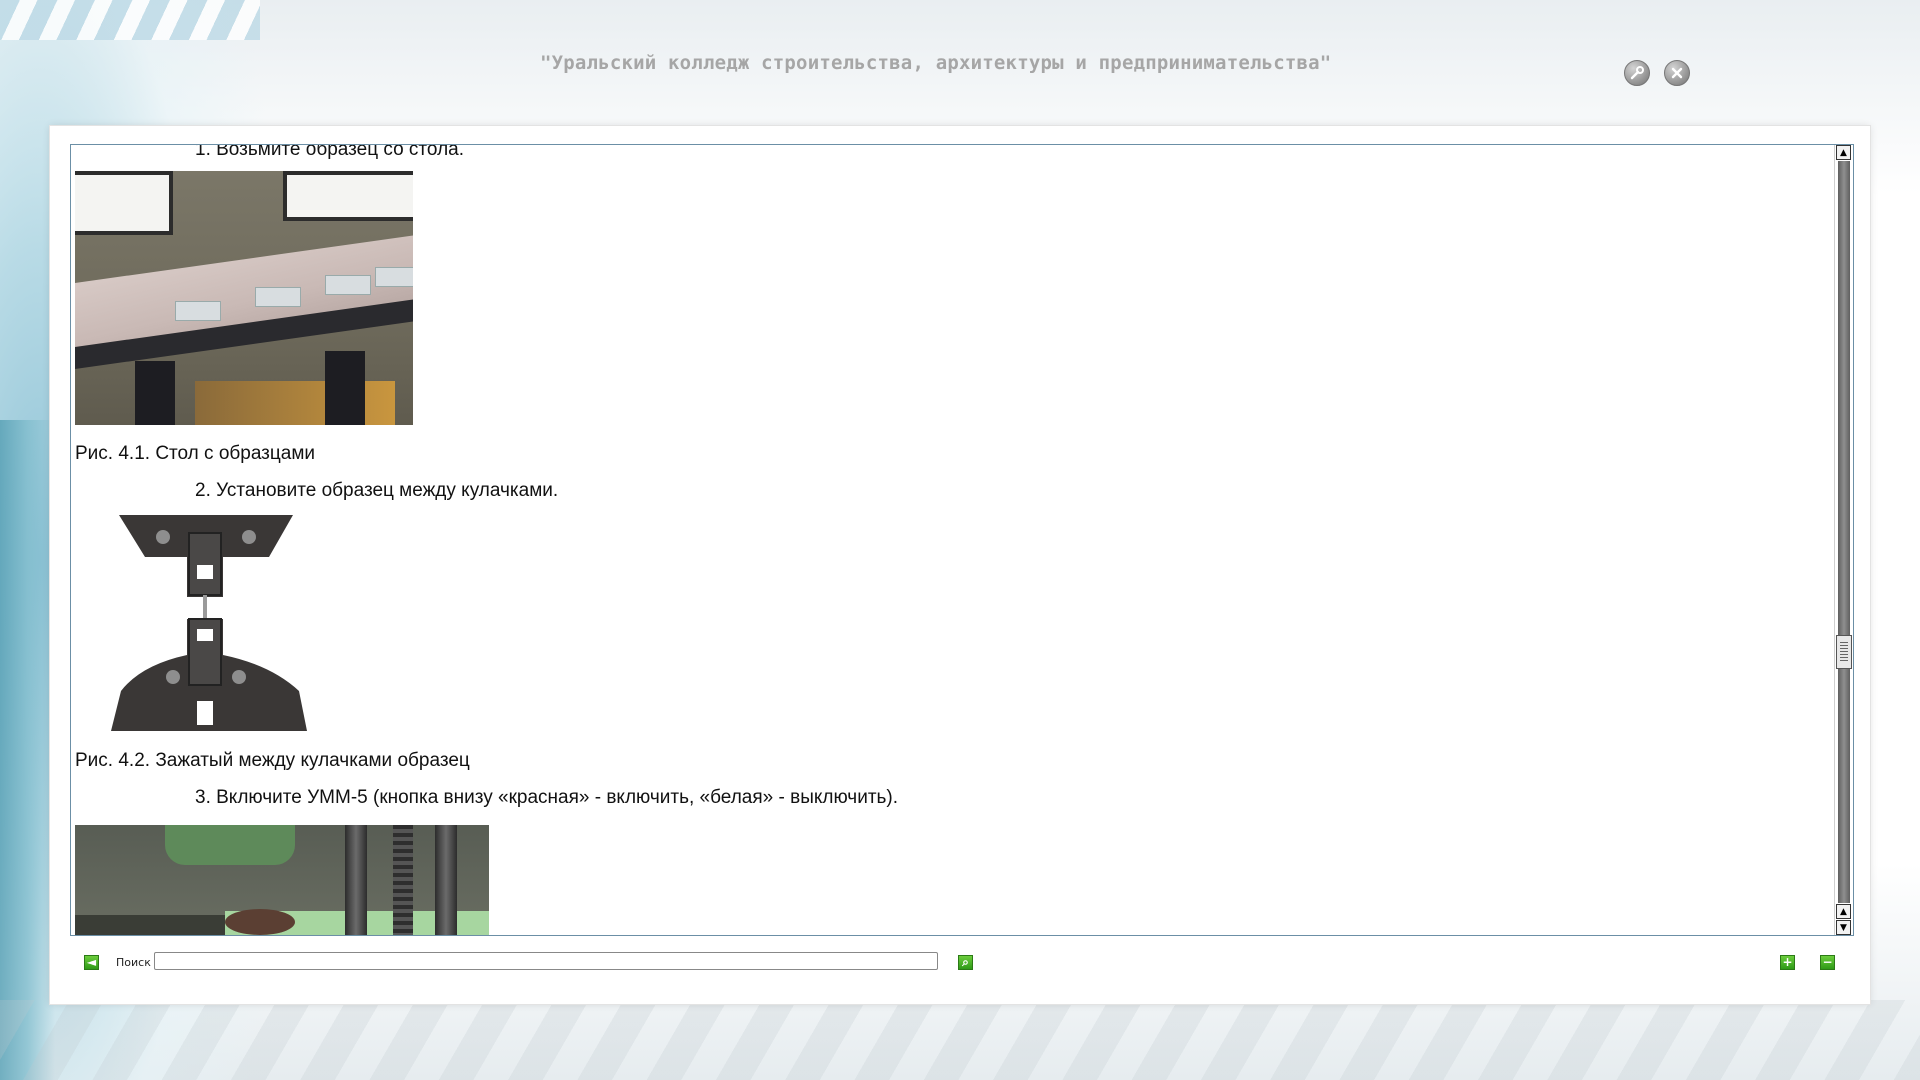 Image resolution: width=1920 pixels, height=1080 pixels. I want to click on scroll-up-button: ▲, so click(1843, 152).